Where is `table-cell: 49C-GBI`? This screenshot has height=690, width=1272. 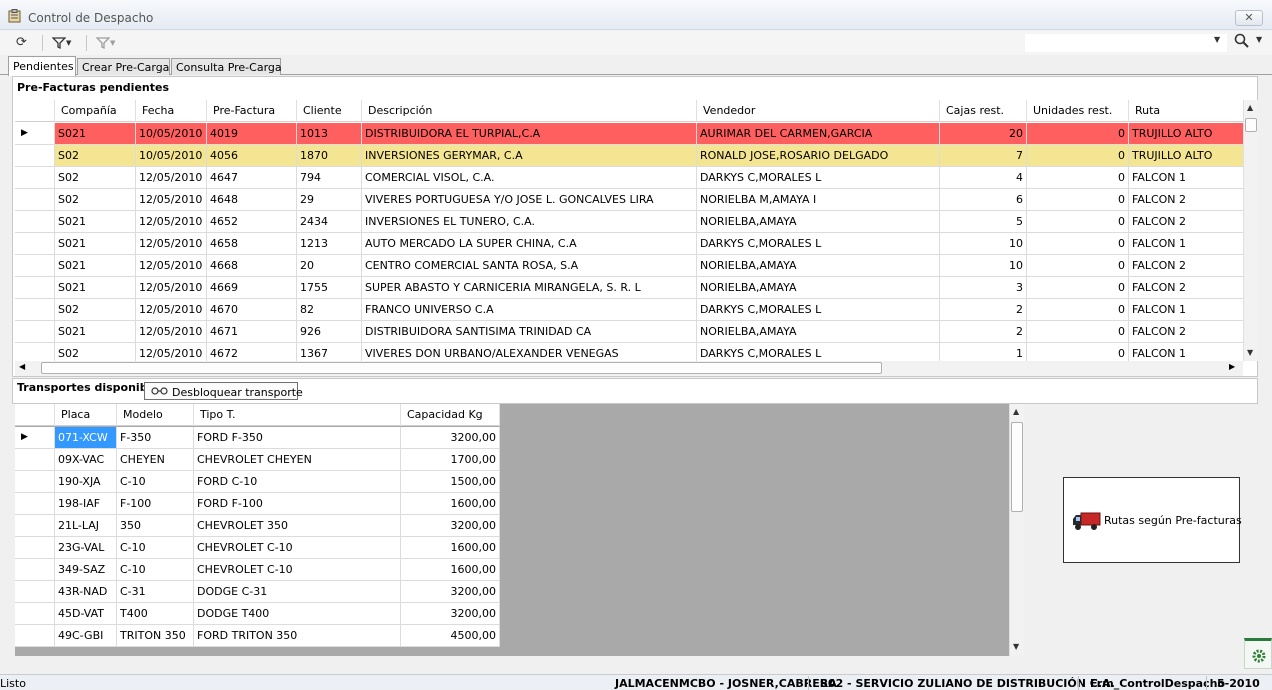 table-cell: 49C-GBI is located at coordinates (86, 635).